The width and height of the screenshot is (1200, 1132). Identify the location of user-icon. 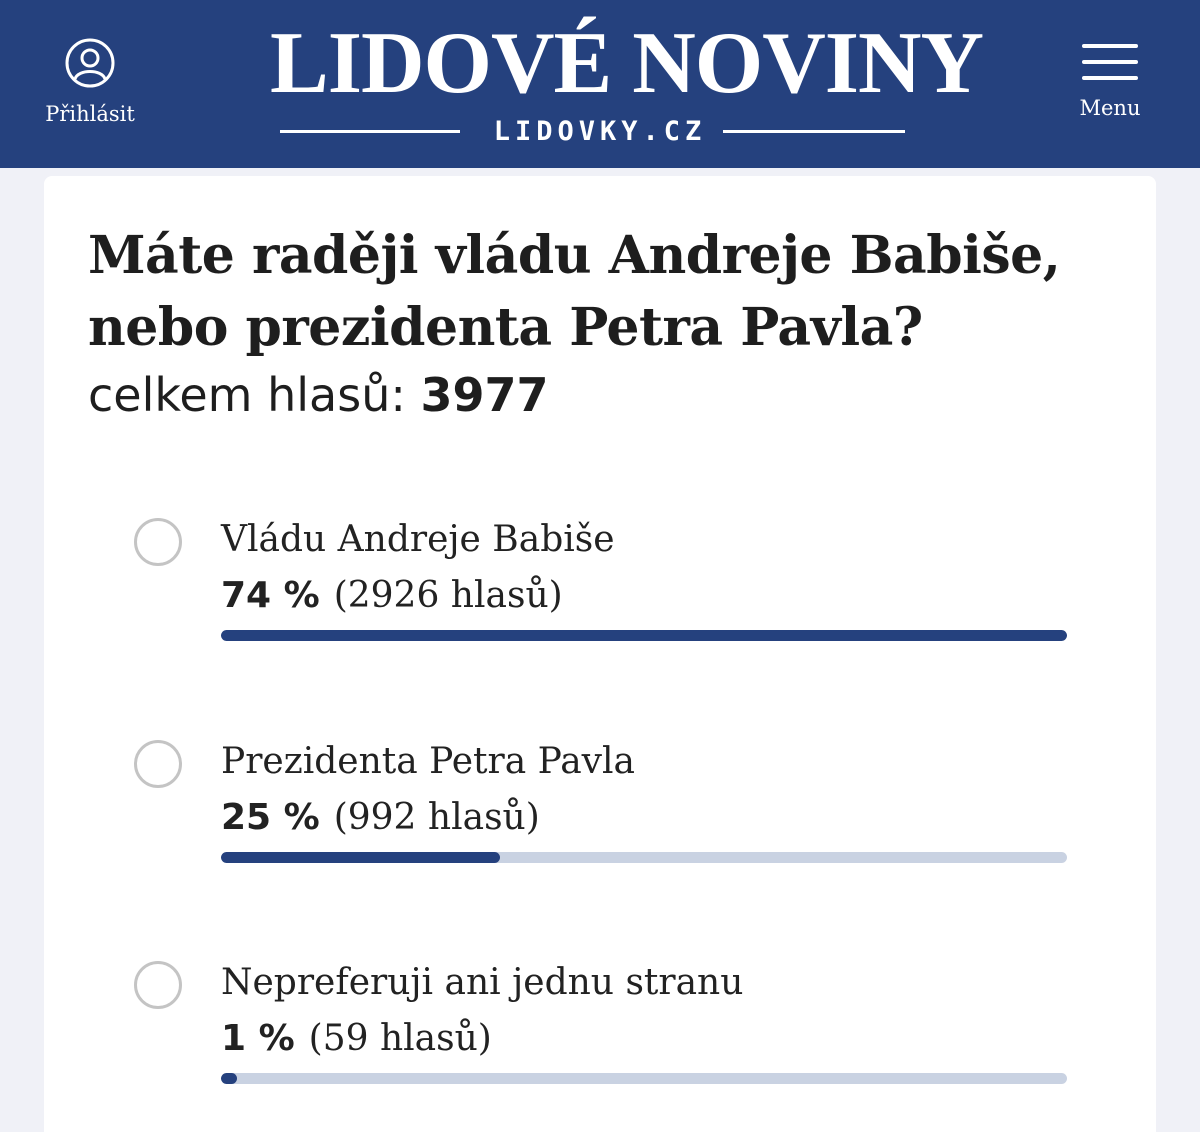
(90, 63).